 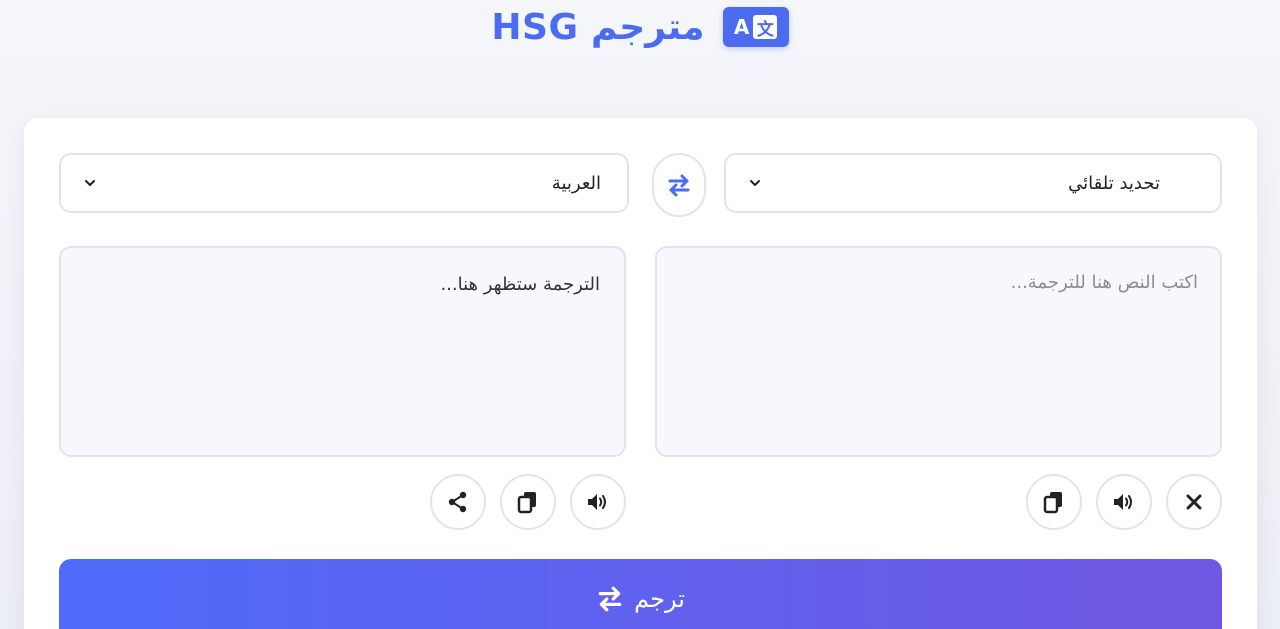 What do you see at coordinates (973, 183) in the screenshot?
I see `source-language-select: تحديد تلقائي` at bounding box center [973, 183].